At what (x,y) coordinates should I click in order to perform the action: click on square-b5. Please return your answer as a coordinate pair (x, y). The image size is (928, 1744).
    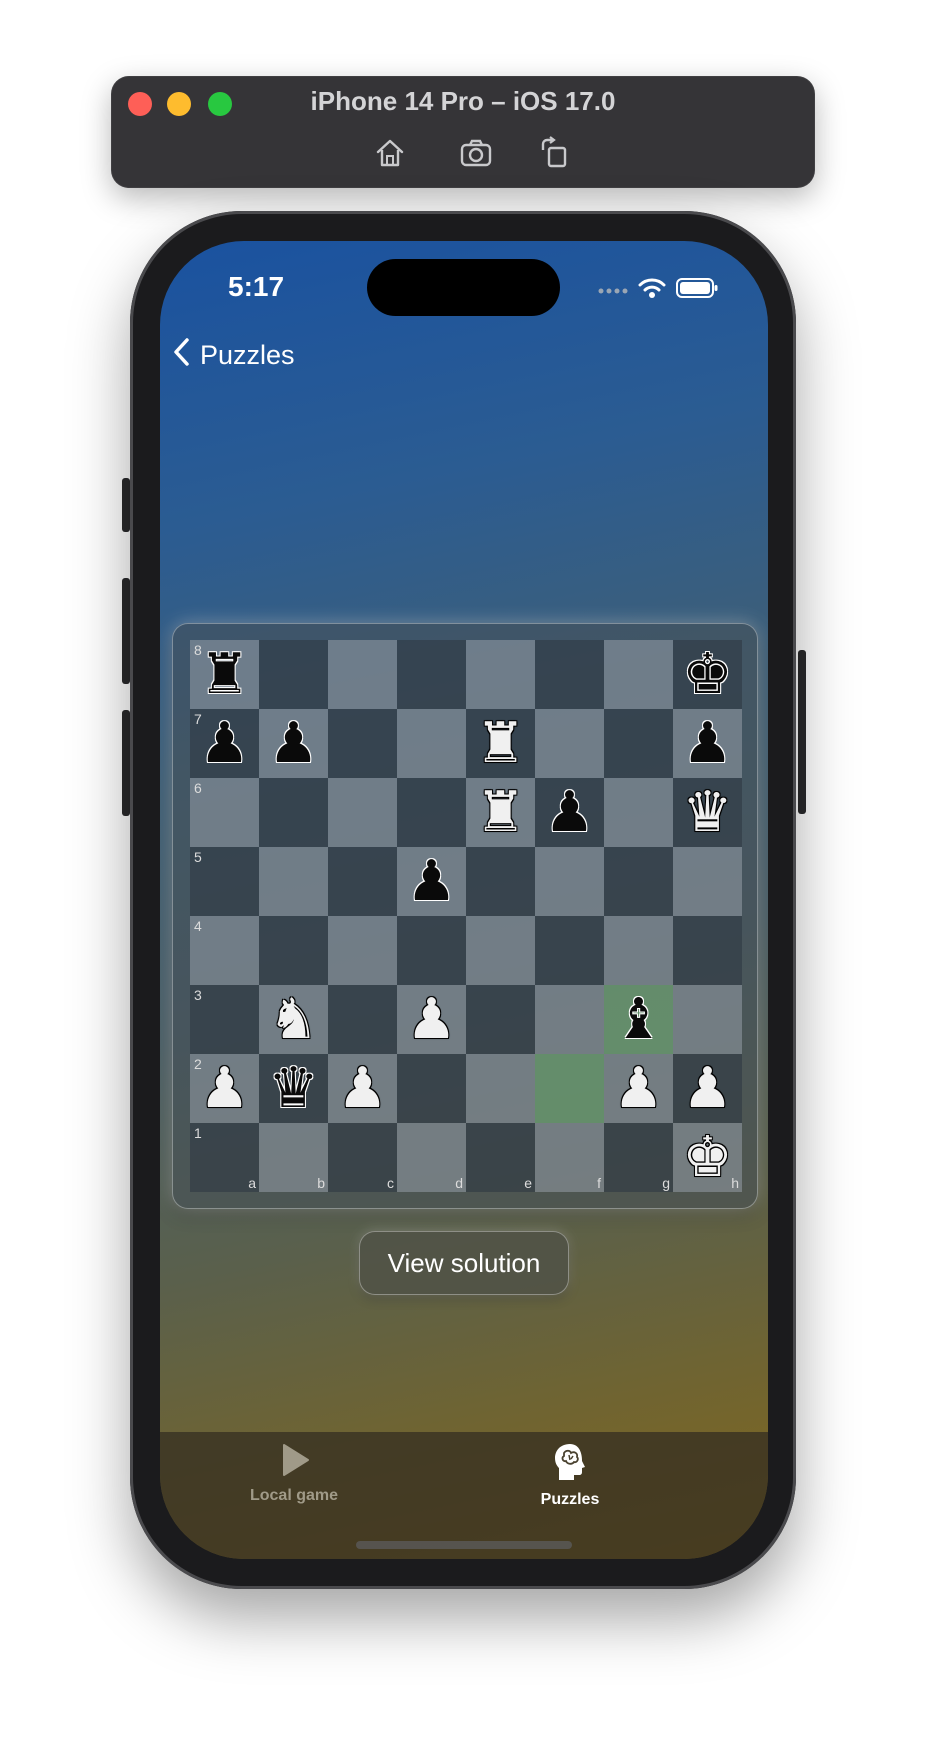
    Looking at the image, I should click on (293, 881).